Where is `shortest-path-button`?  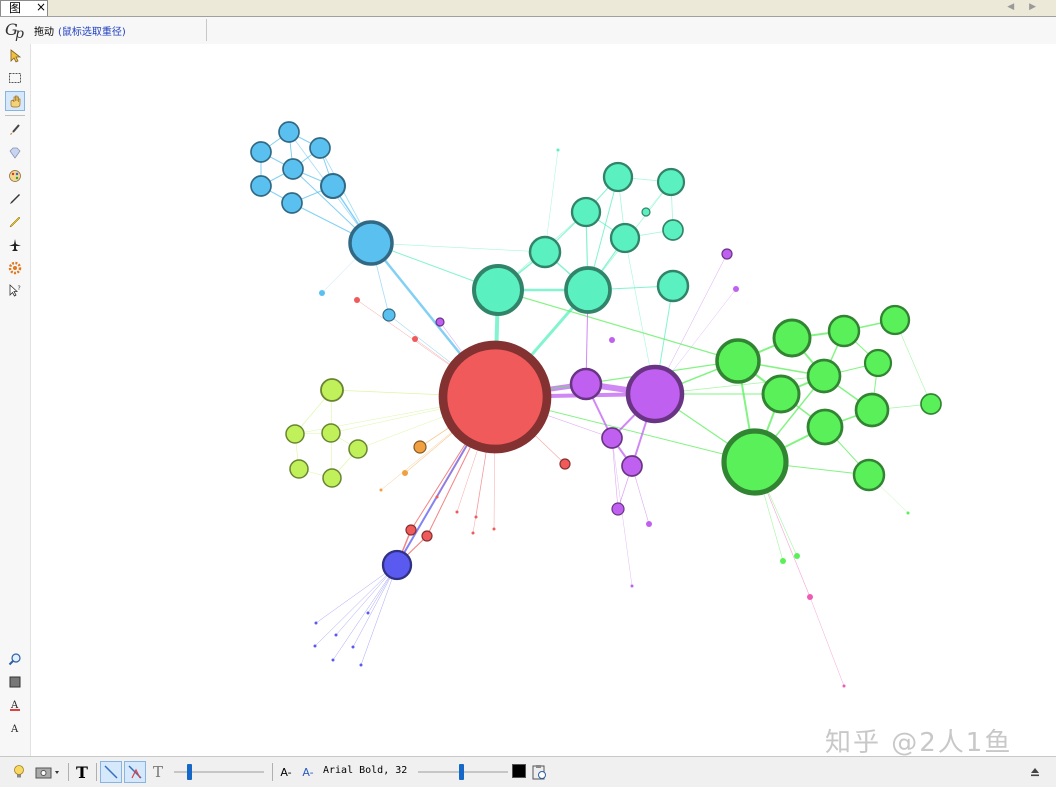 shortest-path-button is located at coordinates (15, 245).